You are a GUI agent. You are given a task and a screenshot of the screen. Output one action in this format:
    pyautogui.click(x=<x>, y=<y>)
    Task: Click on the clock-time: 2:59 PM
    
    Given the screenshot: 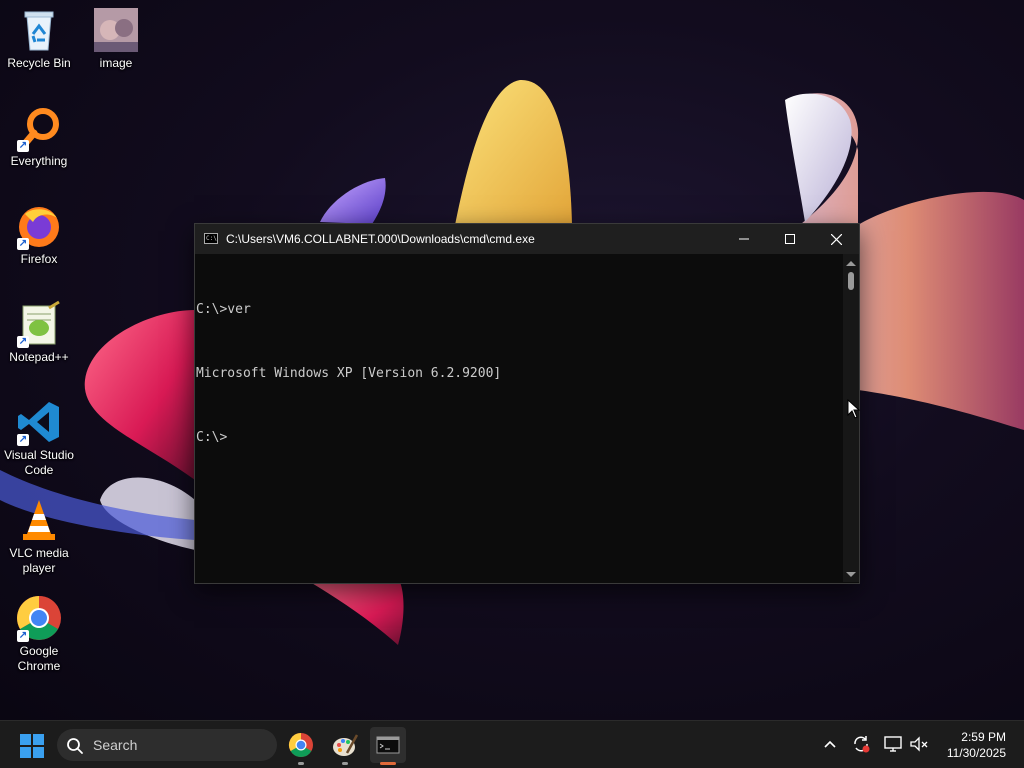 What is the action you would take?
    pyautogui.click(x=983, y=737)
    